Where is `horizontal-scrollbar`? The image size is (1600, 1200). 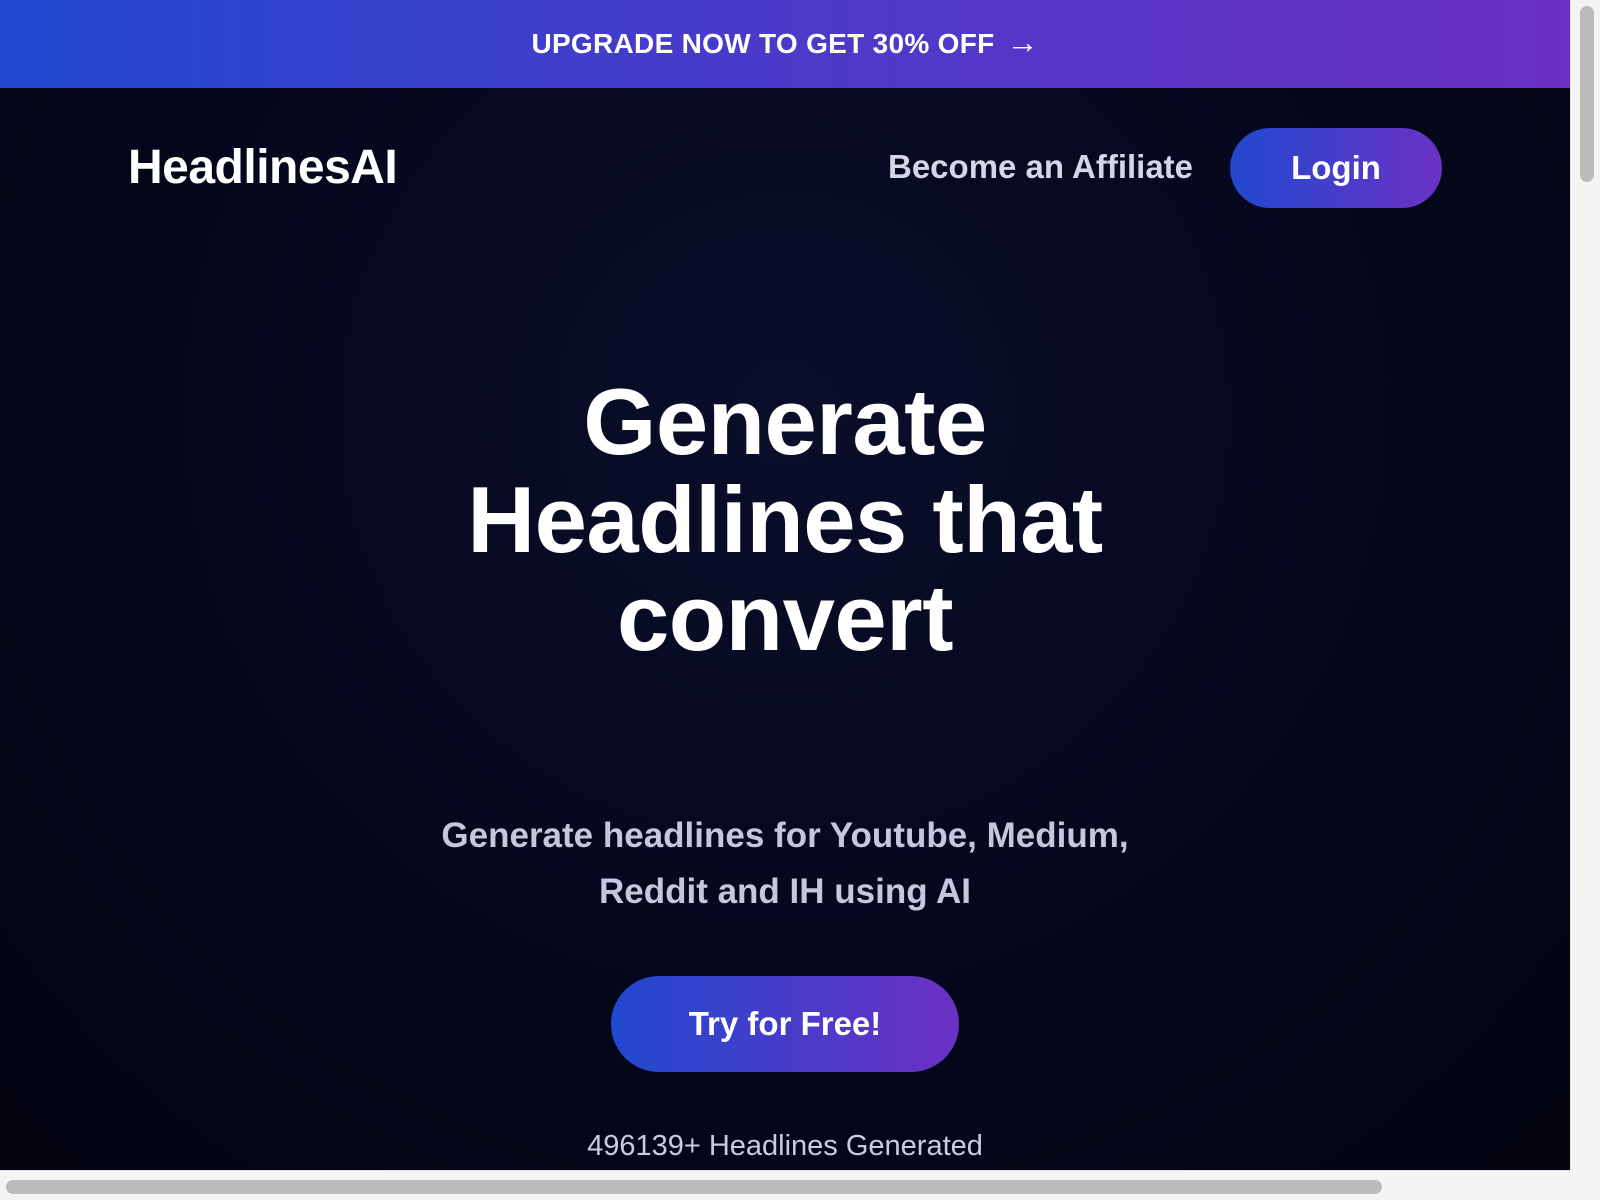 horizontal-scrollbar is located at coordinates (785, 1185).